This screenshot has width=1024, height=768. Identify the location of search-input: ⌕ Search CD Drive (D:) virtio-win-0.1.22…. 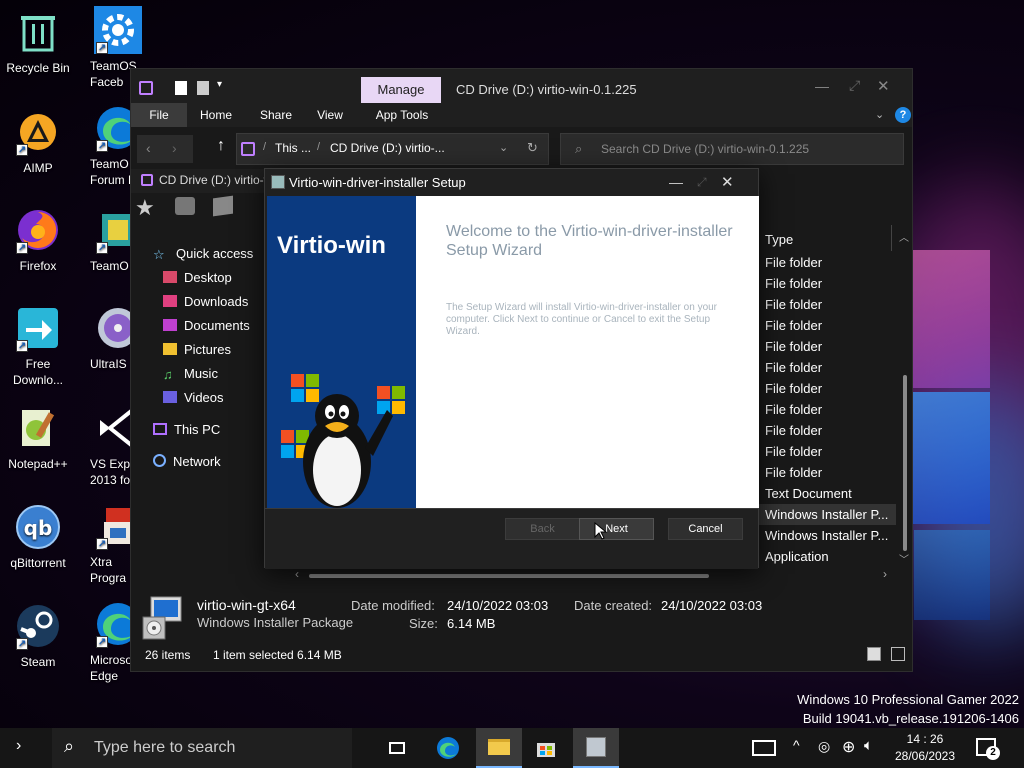
(732, 149).